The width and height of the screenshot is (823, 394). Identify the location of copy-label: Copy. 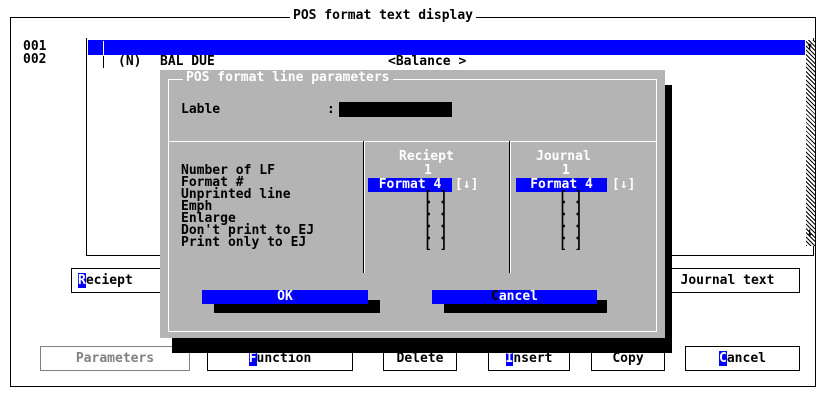
(628, 358).